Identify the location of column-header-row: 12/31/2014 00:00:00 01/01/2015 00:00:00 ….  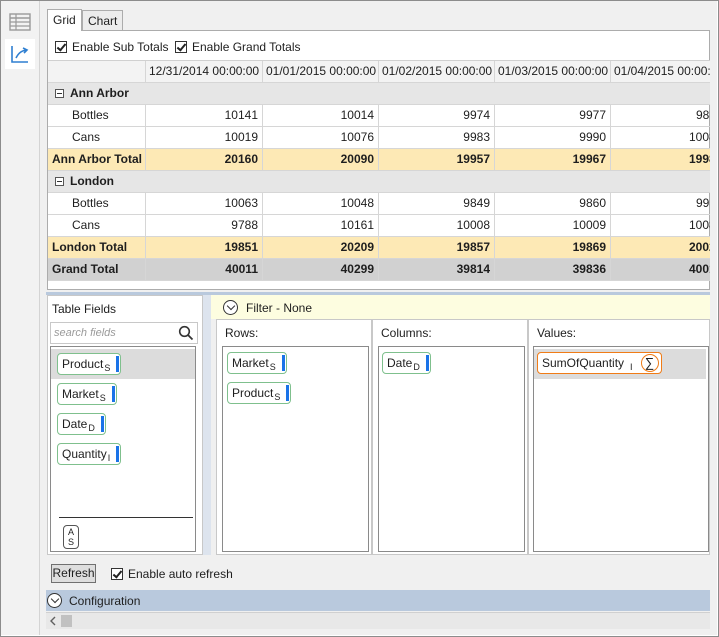
(379, 72).